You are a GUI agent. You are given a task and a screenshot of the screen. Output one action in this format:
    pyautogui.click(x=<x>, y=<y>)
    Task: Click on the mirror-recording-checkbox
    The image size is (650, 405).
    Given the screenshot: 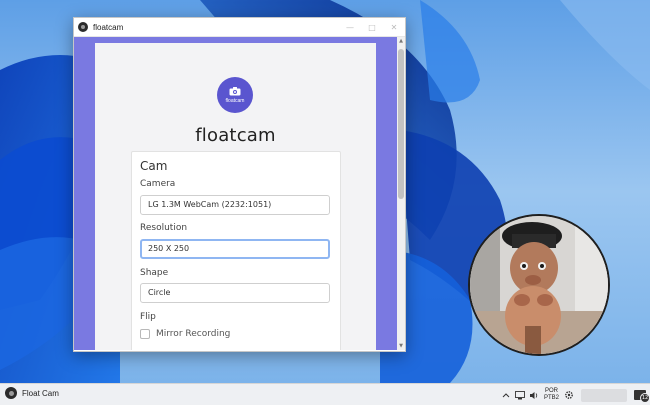 What is the action you would take?
    pyautogui.click(x=145, y=334)
    